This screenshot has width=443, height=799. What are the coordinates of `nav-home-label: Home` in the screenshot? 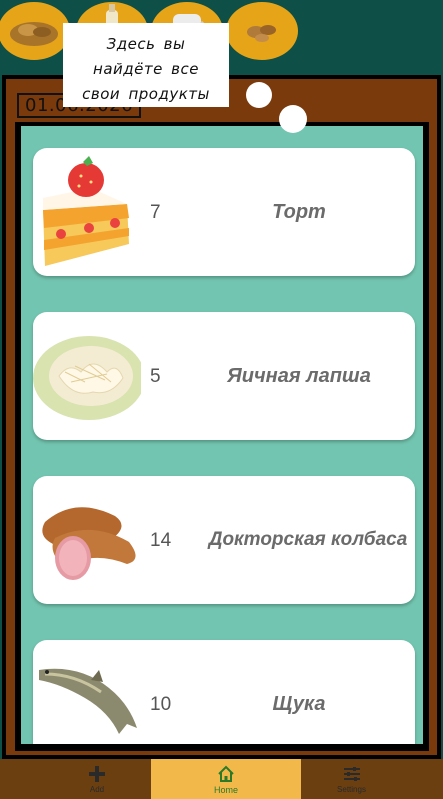 It's located at (225, 790).